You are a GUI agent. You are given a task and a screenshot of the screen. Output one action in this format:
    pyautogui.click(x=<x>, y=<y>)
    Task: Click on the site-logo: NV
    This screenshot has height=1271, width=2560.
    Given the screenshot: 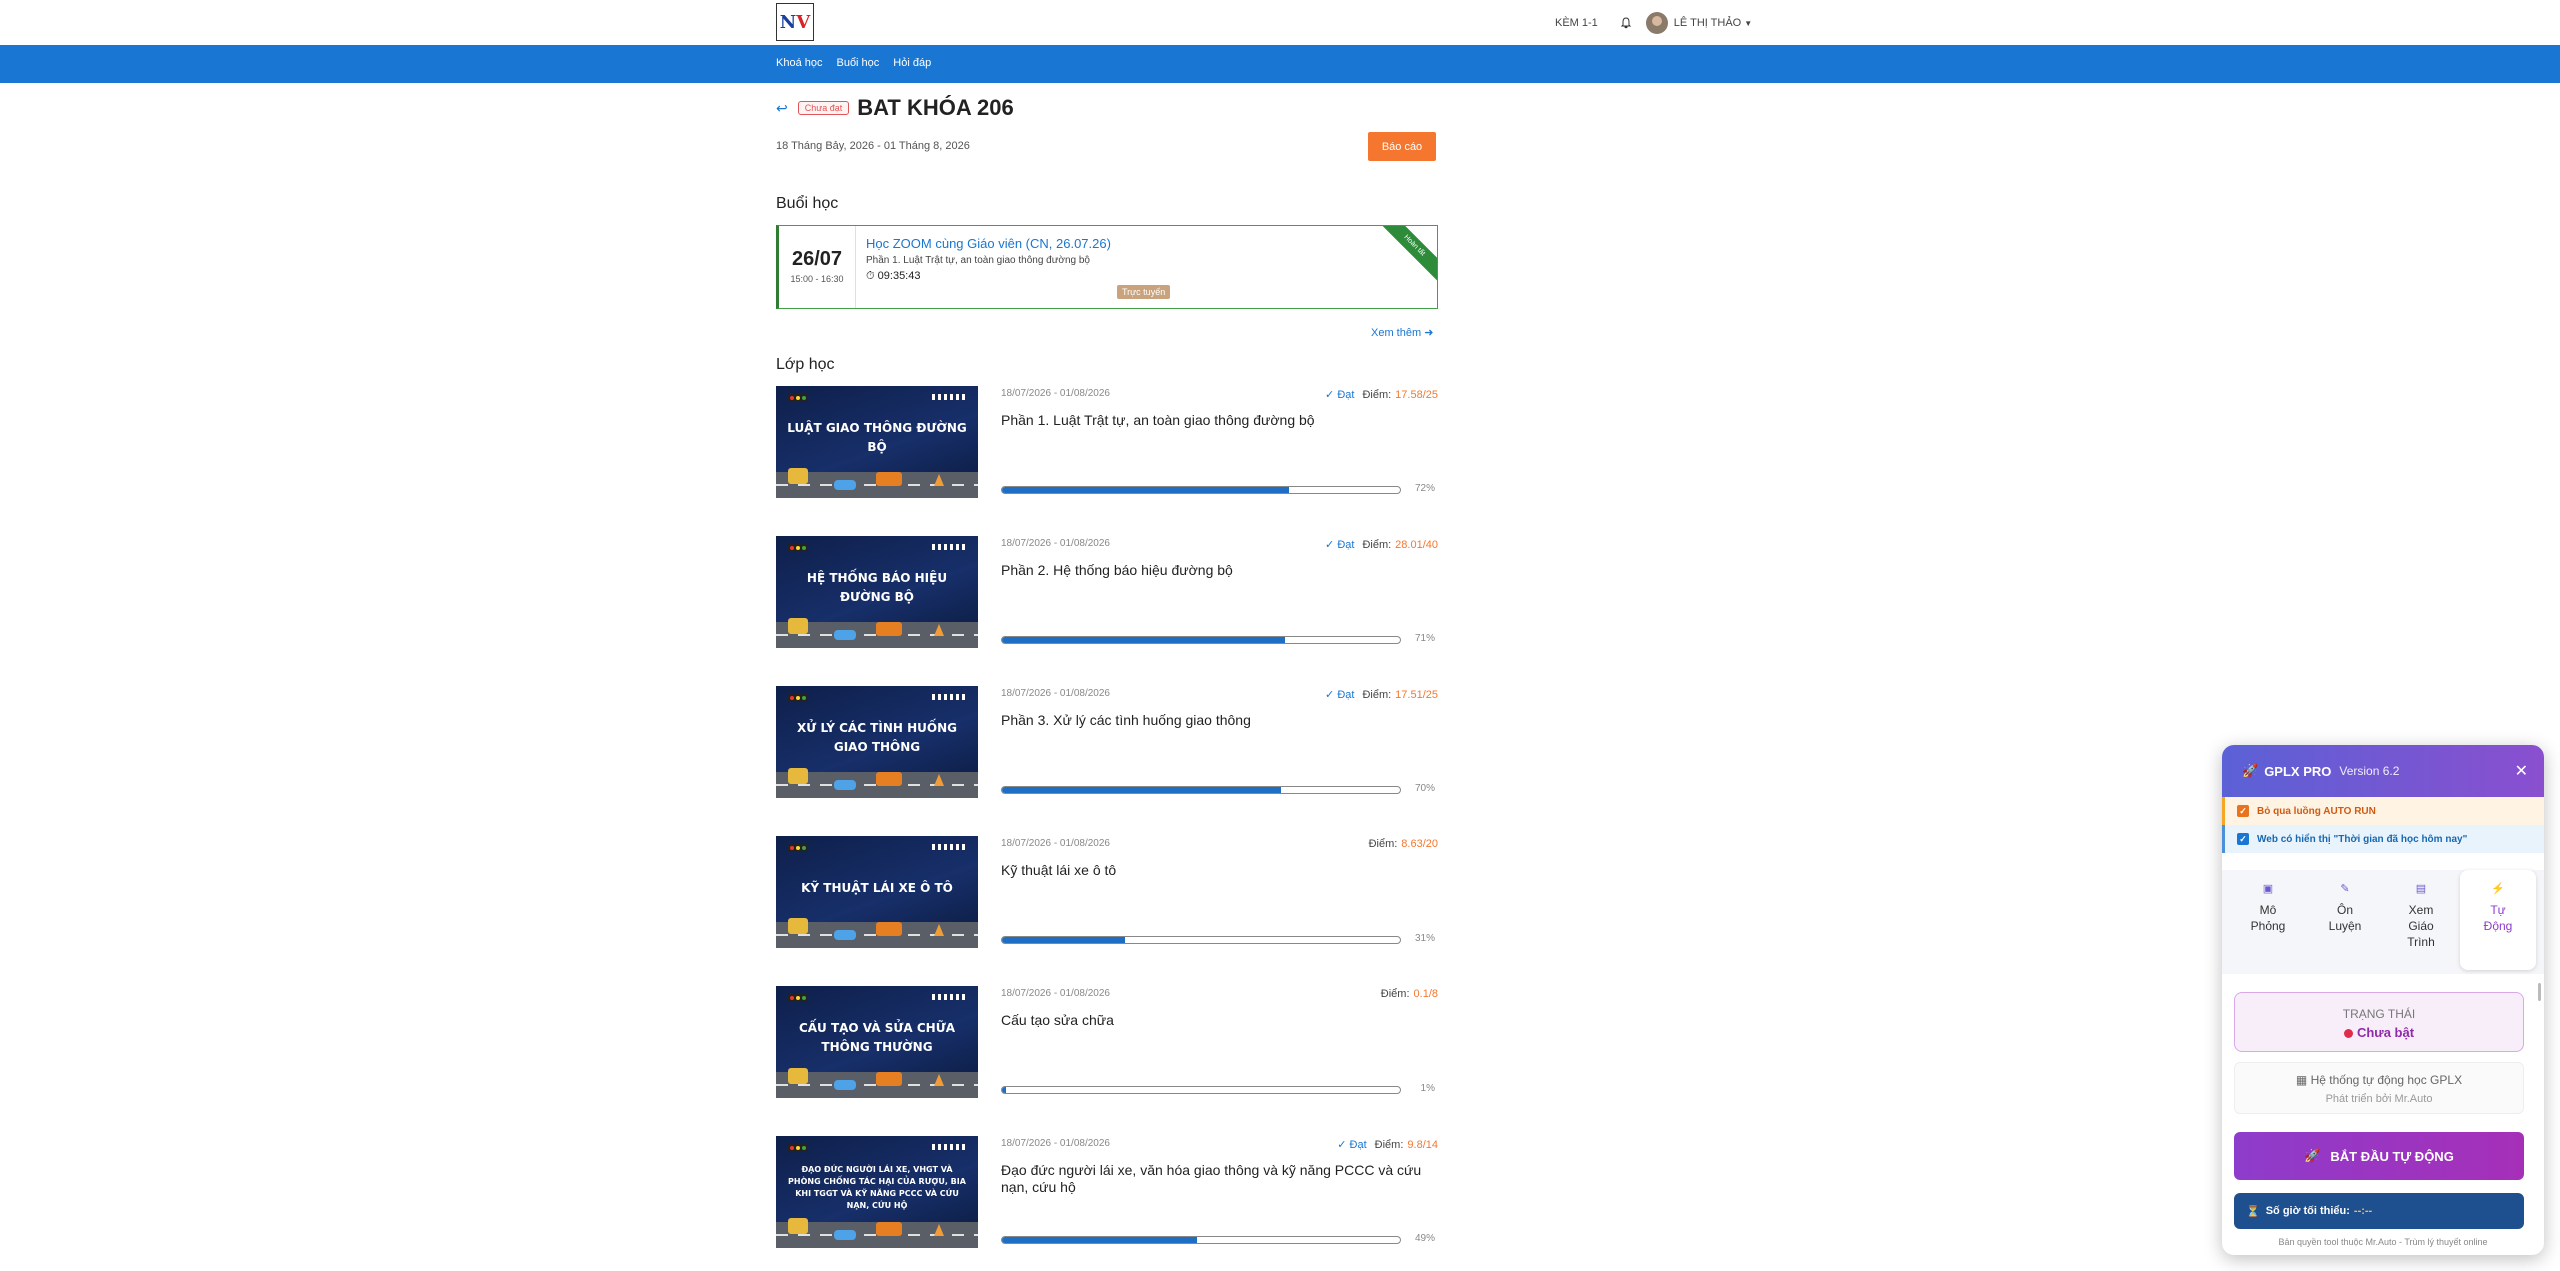 What is the action you would take?
    pyautogui.click(x=795, y=22)
    